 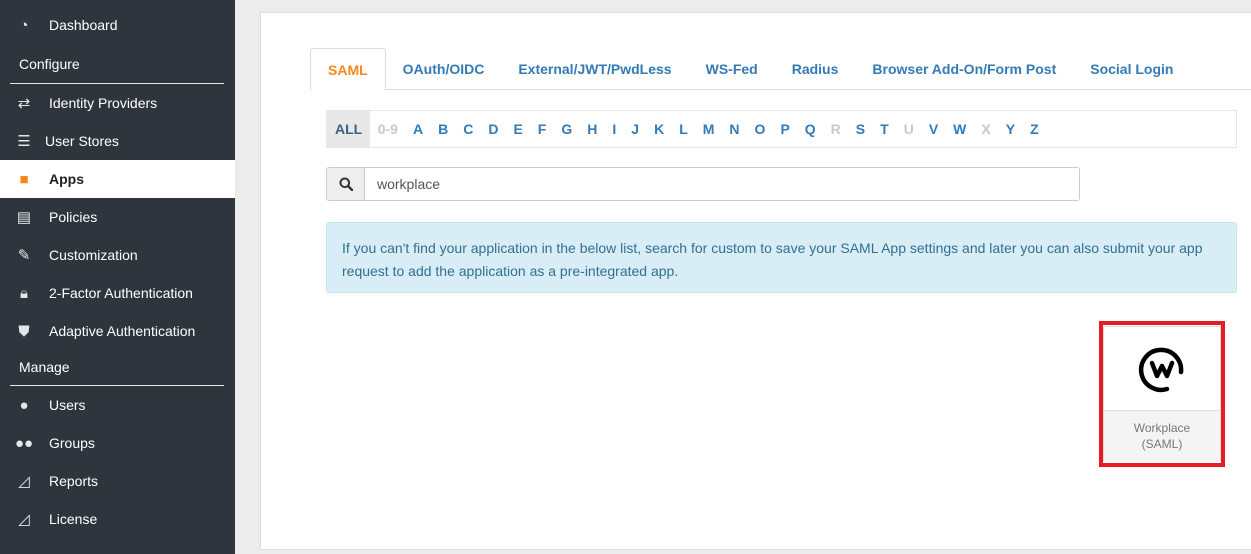 I want to click on letter-filter-f: F, so click(x=542, y=129).